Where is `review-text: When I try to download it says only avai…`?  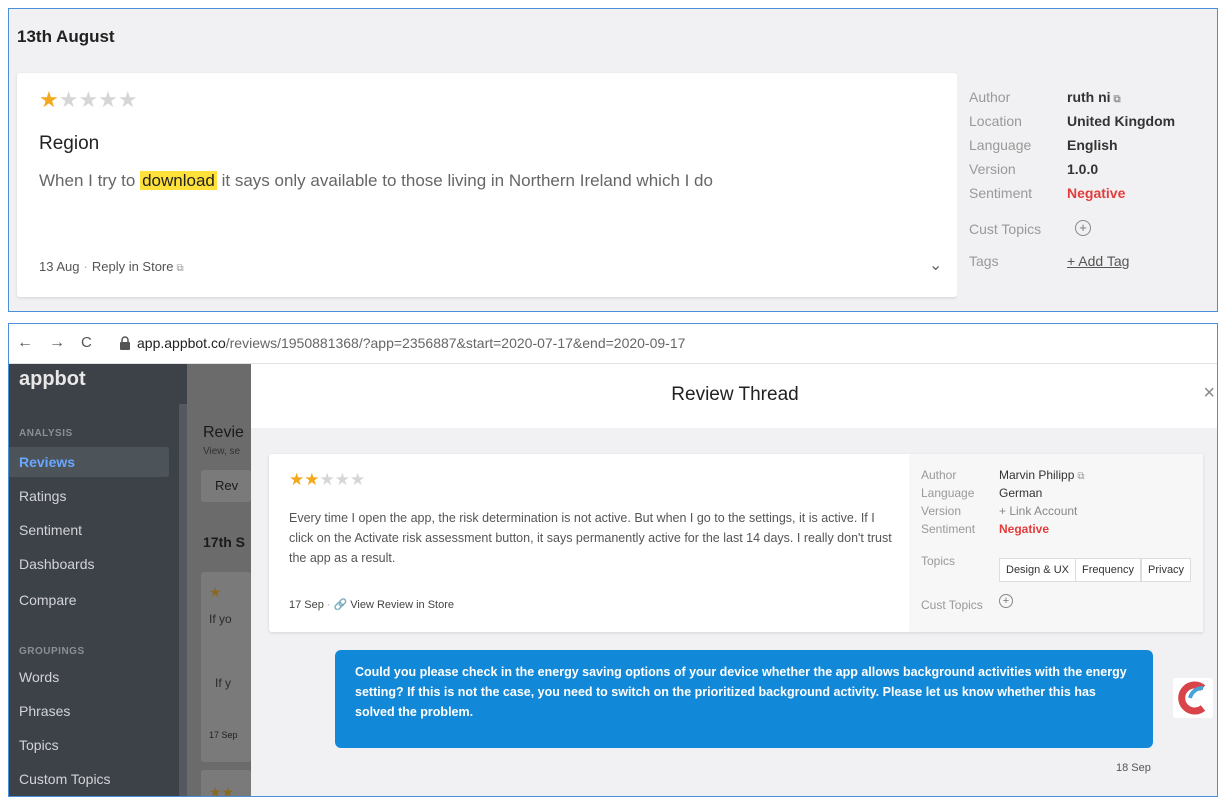 review-text: When I try to download it says only avai… is located at coordinates (376, 180).